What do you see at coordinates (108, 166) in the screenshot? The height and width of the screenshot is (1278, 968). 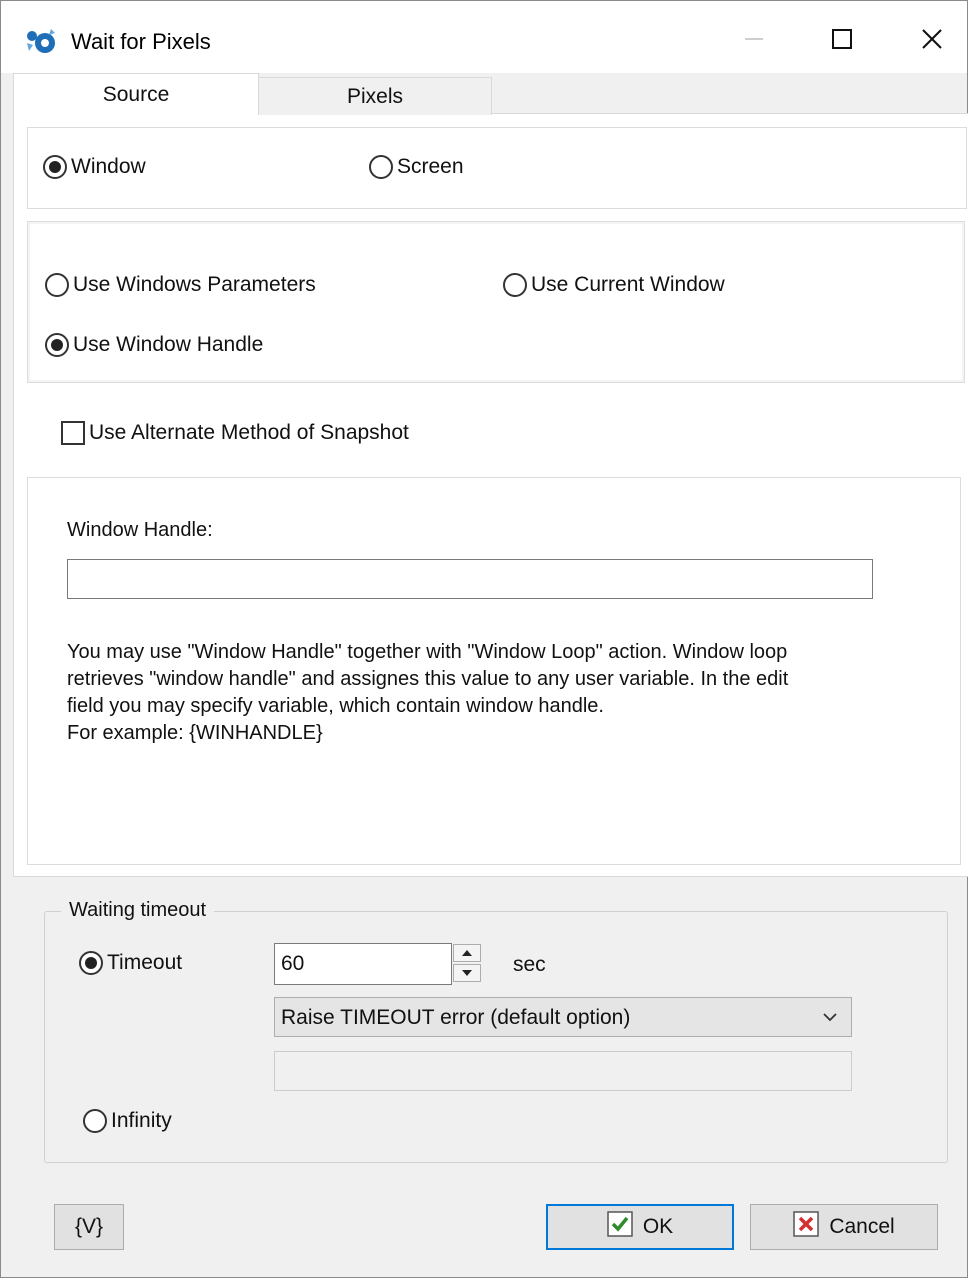 I see `radio-window-label: Window` at bounding box center [108, 166].